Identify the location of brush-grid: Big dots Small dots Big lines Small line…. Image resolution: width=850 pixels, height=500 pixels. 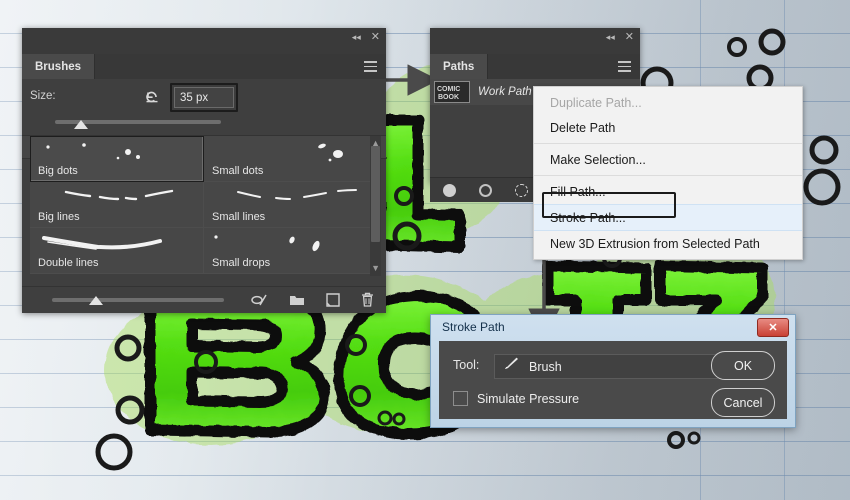
(197, 206).